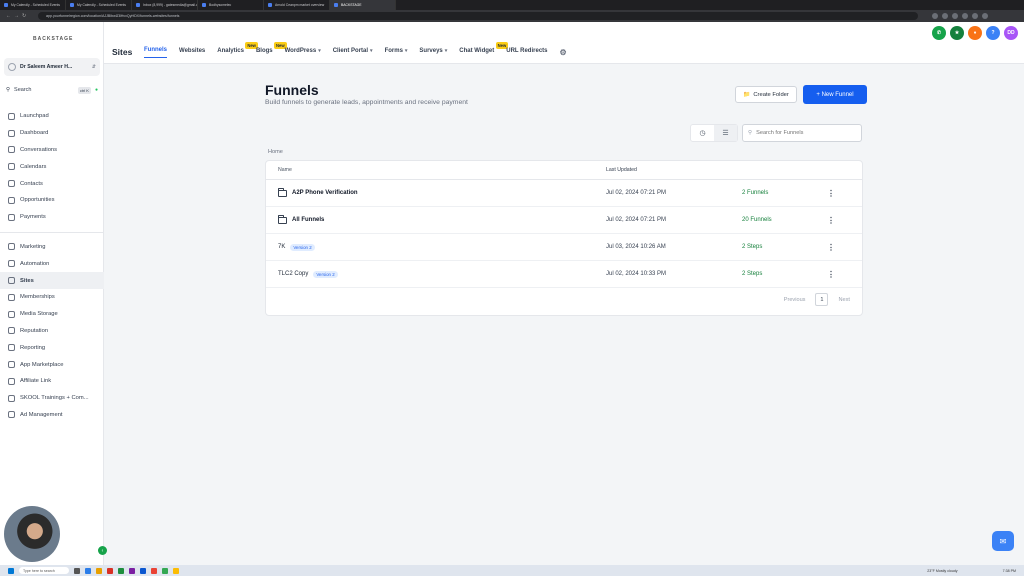 This screenshot has width=1024, height=576. Describe the element at coordinates (325, 193) in the screenshot. I see `row-name: A2P Phone Verification` at that location.